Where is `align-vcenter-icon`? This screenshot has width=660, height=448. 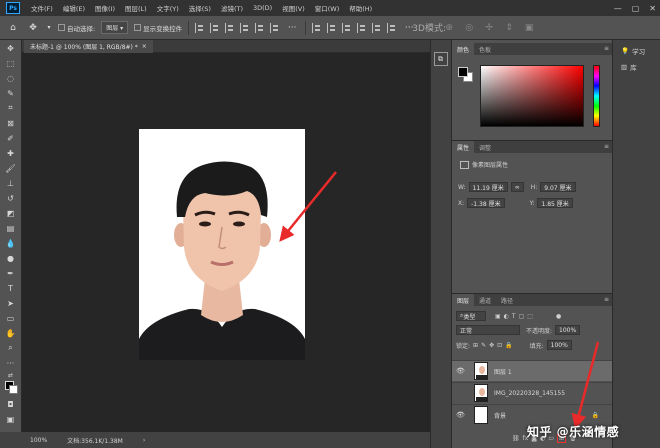 align-vcenter-icon is located at coordinates (259, 27).